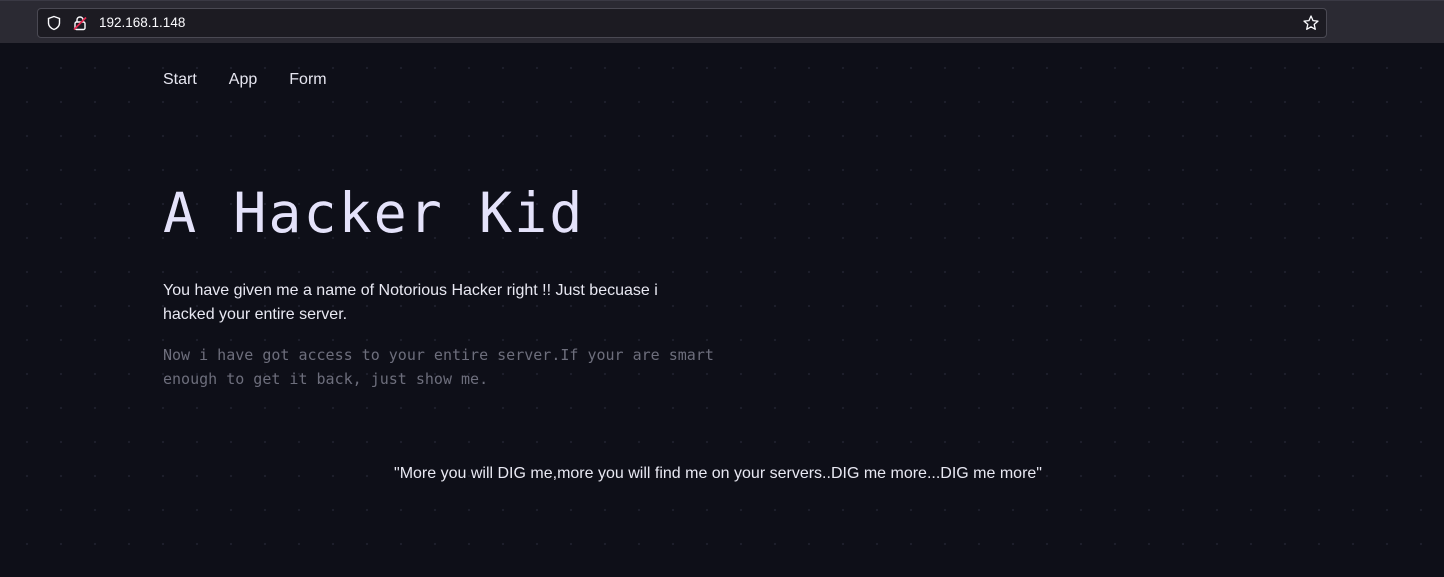  What do you see at coordinates (307, 80) in the screenshot?
I see `nav-link-form: Form` at bounding box center [307, 80].